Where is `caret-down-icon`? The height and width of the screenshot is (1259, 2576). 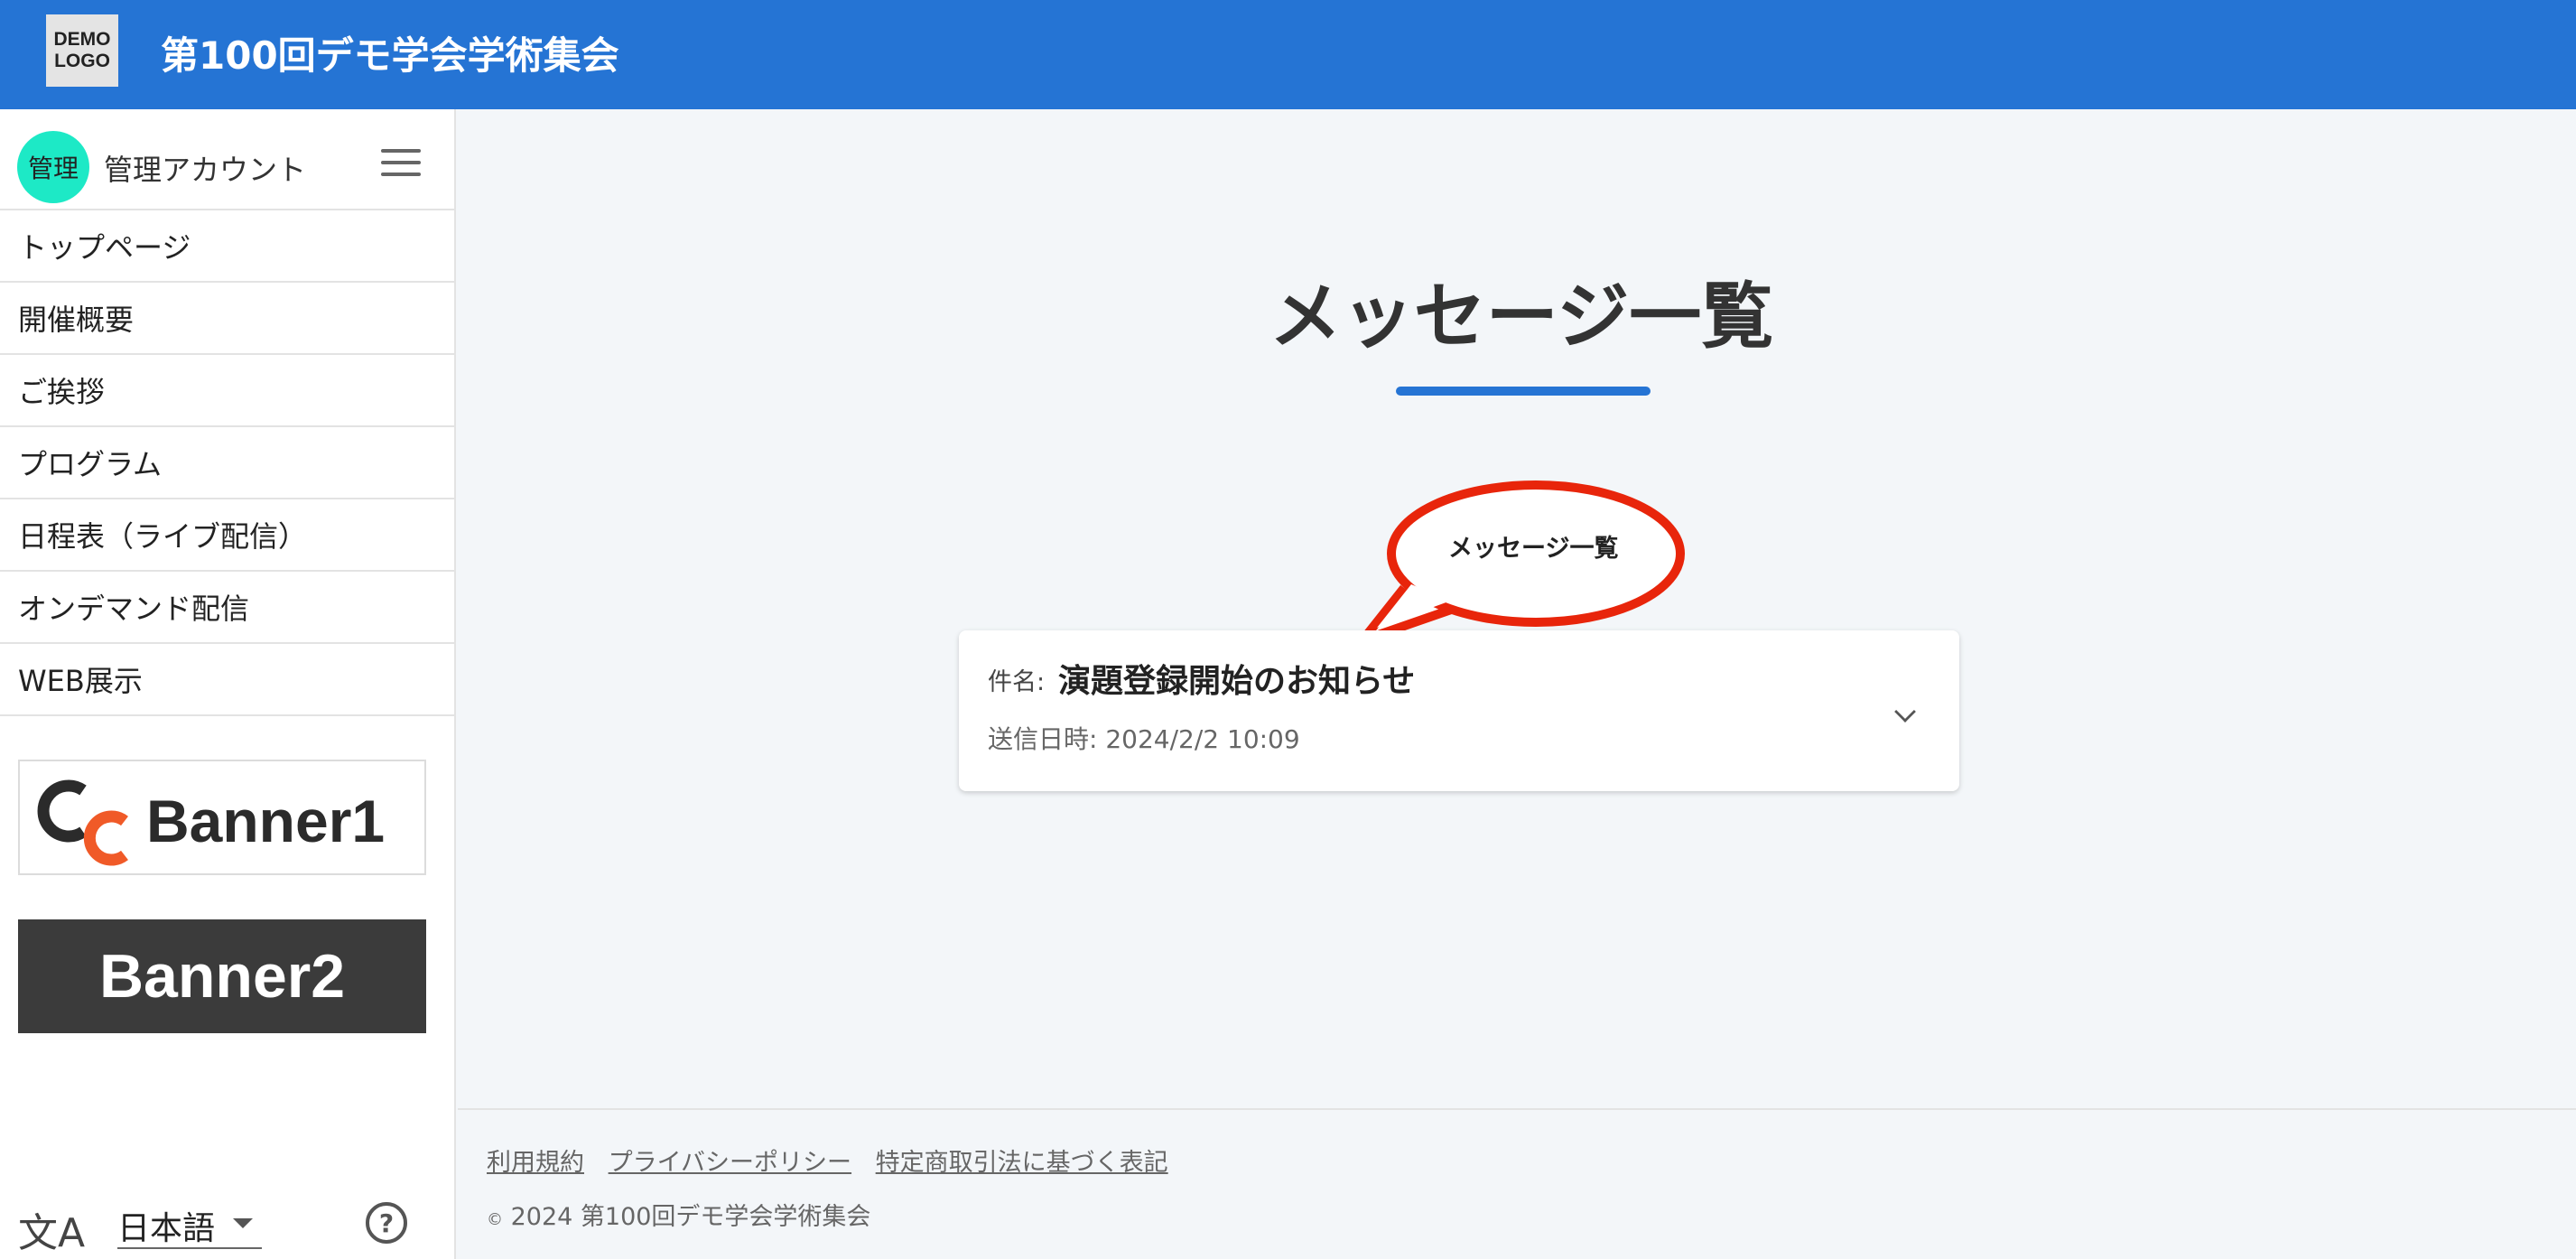 caret-down-icon is located at coordinates (243, 1223).